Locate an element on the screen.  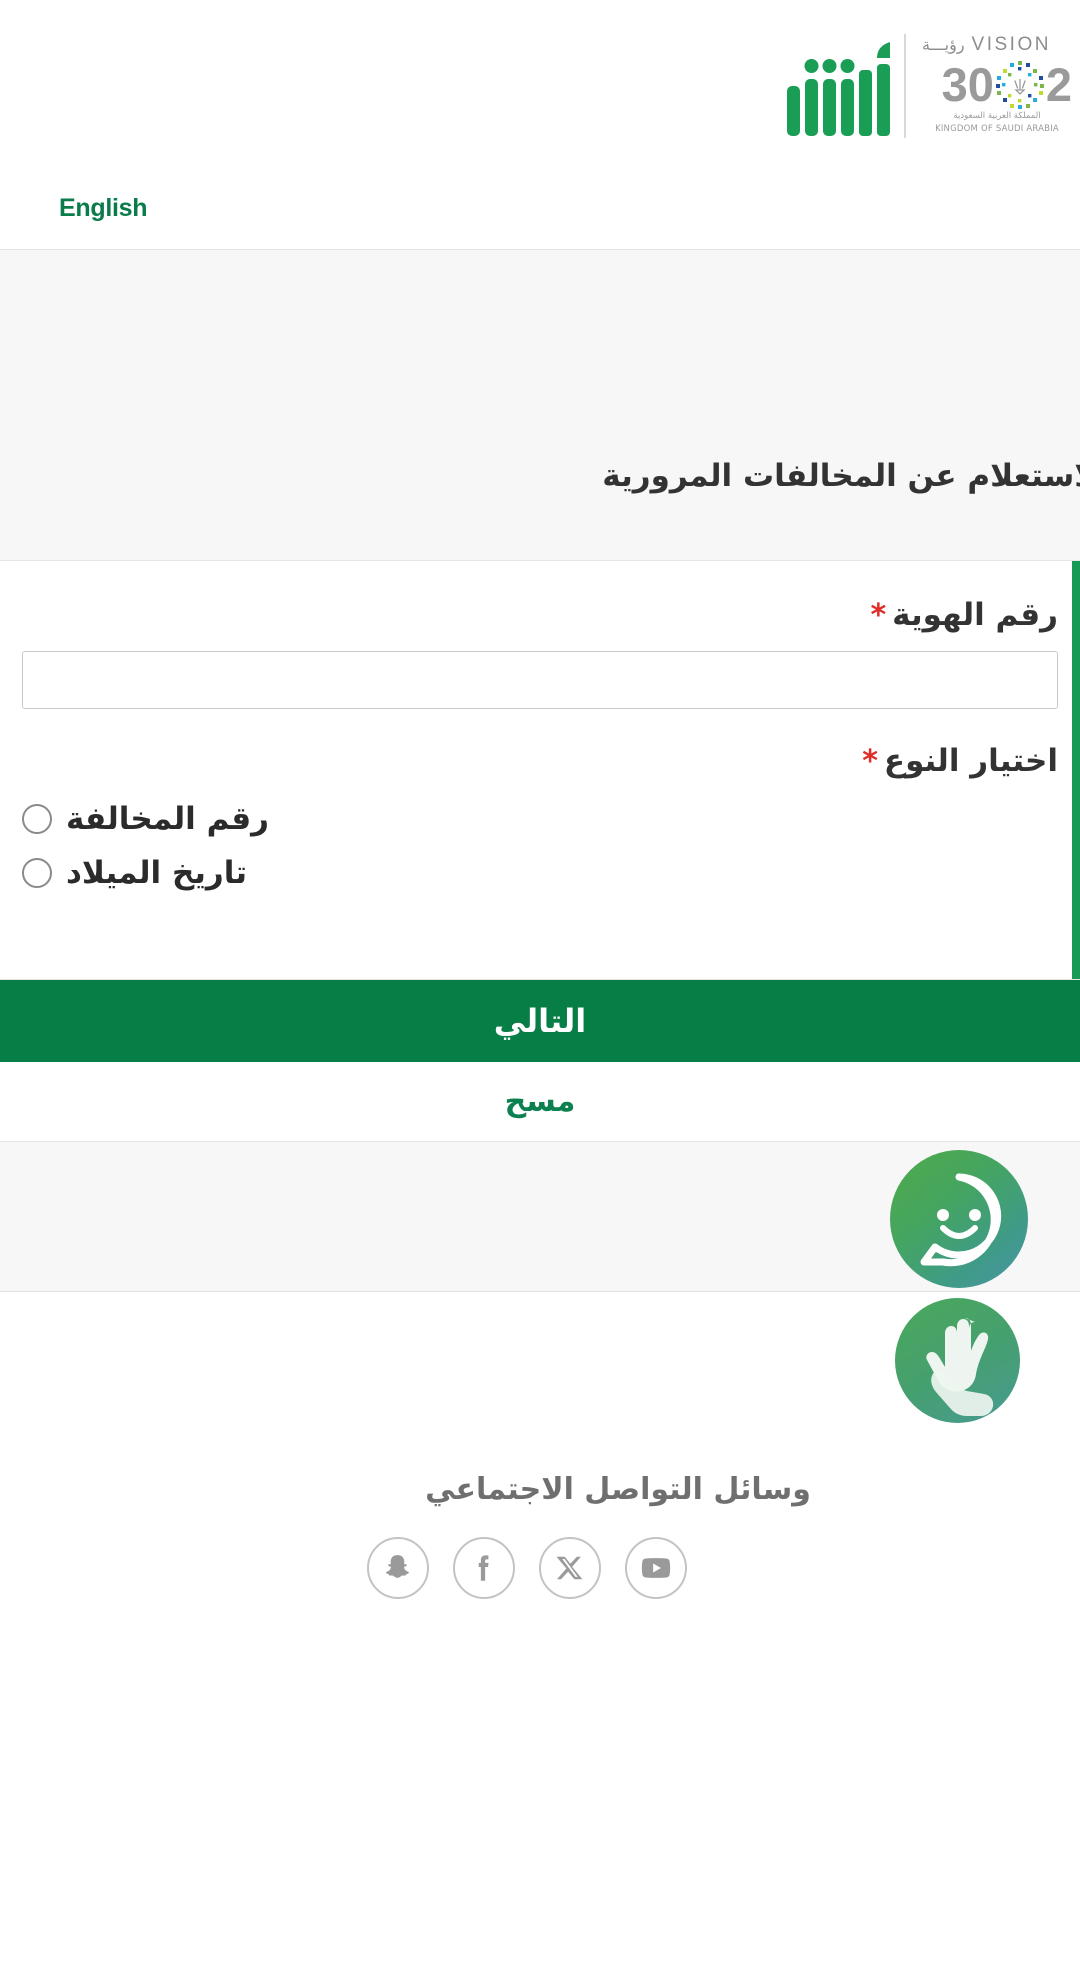
snapchat-link is located at coordinates (398, 1568).